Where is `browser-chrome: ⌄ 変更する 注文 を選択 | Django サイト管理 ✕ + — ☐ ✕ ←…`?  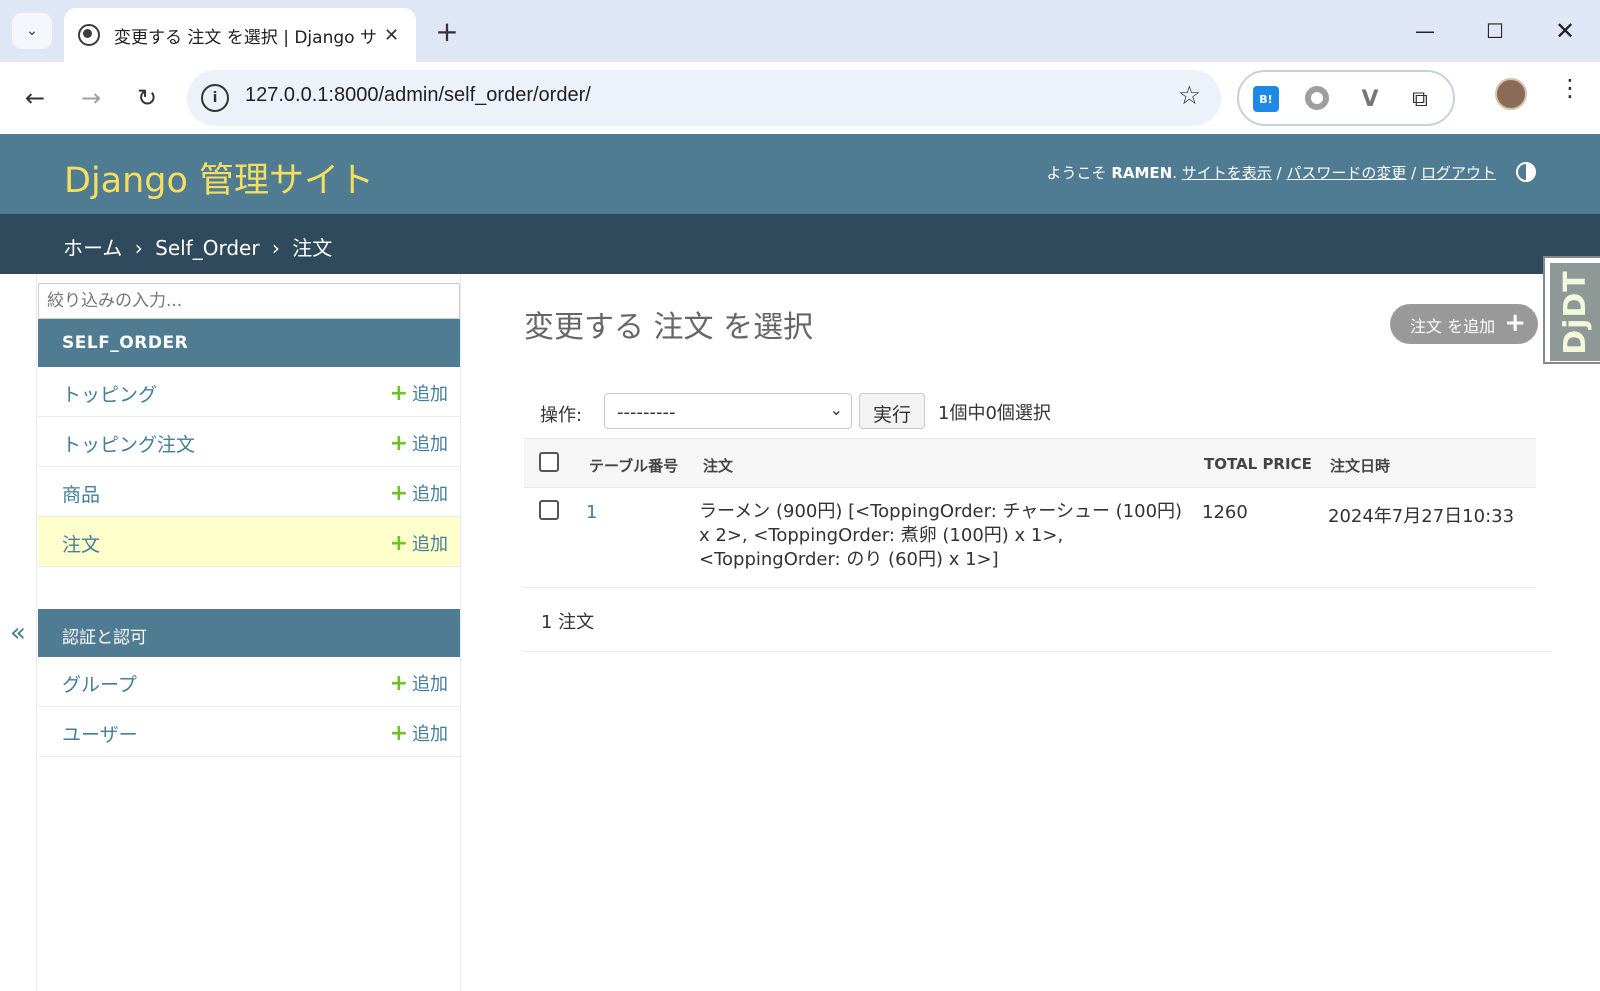
browser-chrome: ⌄ 変更する 注文 を選択 | Django サイト管理 ✕ + — ☐ ✕ ←… is located at coordinates (800, 67).